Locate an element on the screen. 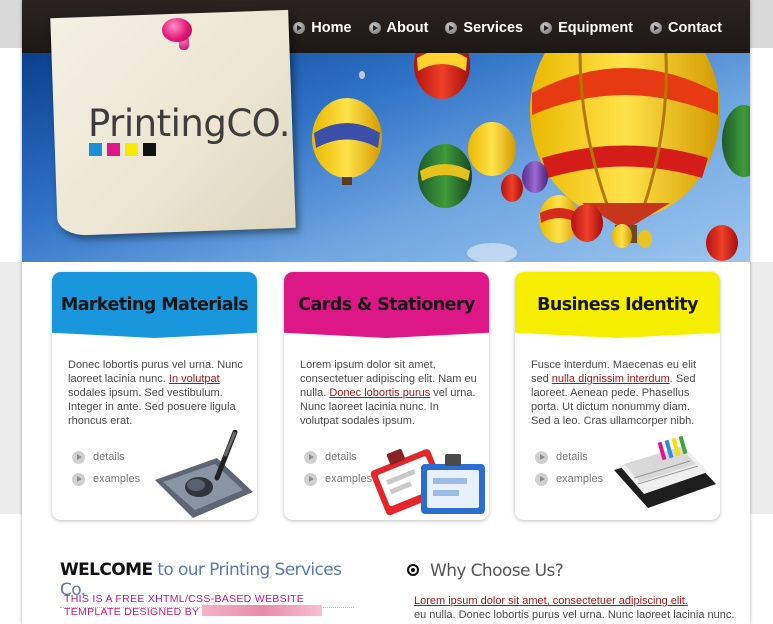 The width and height of the screenshot is (773, 624). redacted-author-link is located at coordinates (262, 610).